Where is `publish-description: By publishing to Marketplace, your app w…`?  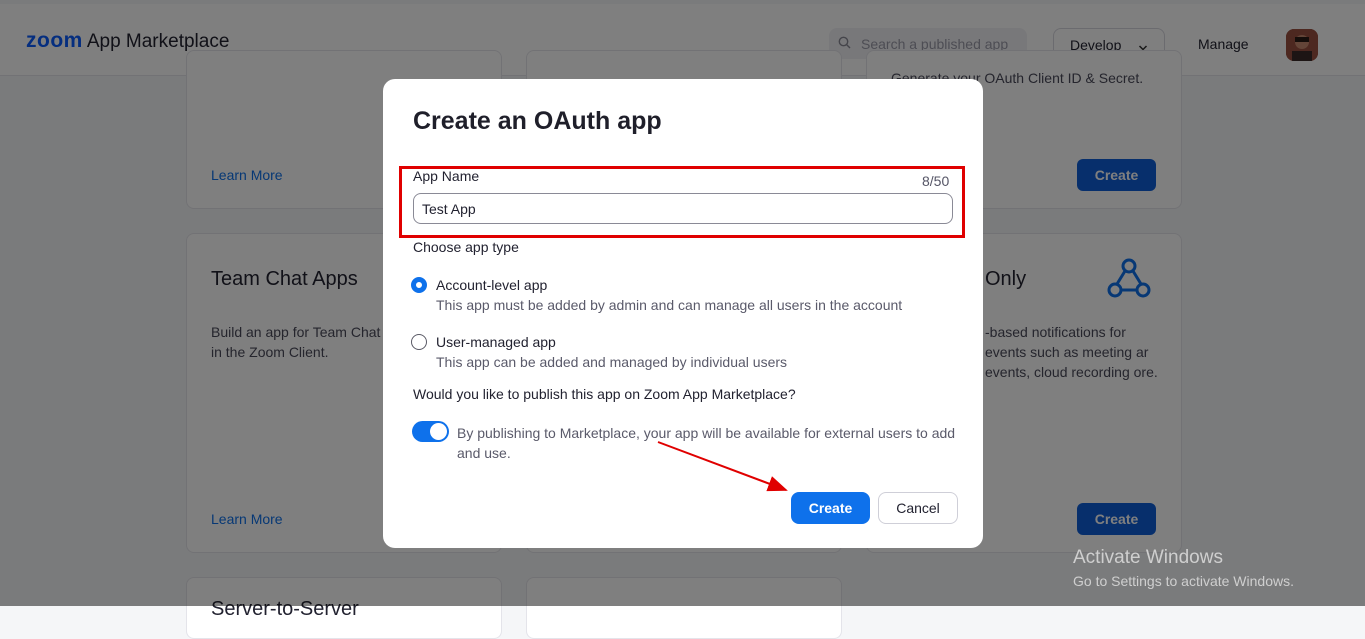
publish-description: By publishing to Marketplace, your app w… is located at coordinates (706, 443).